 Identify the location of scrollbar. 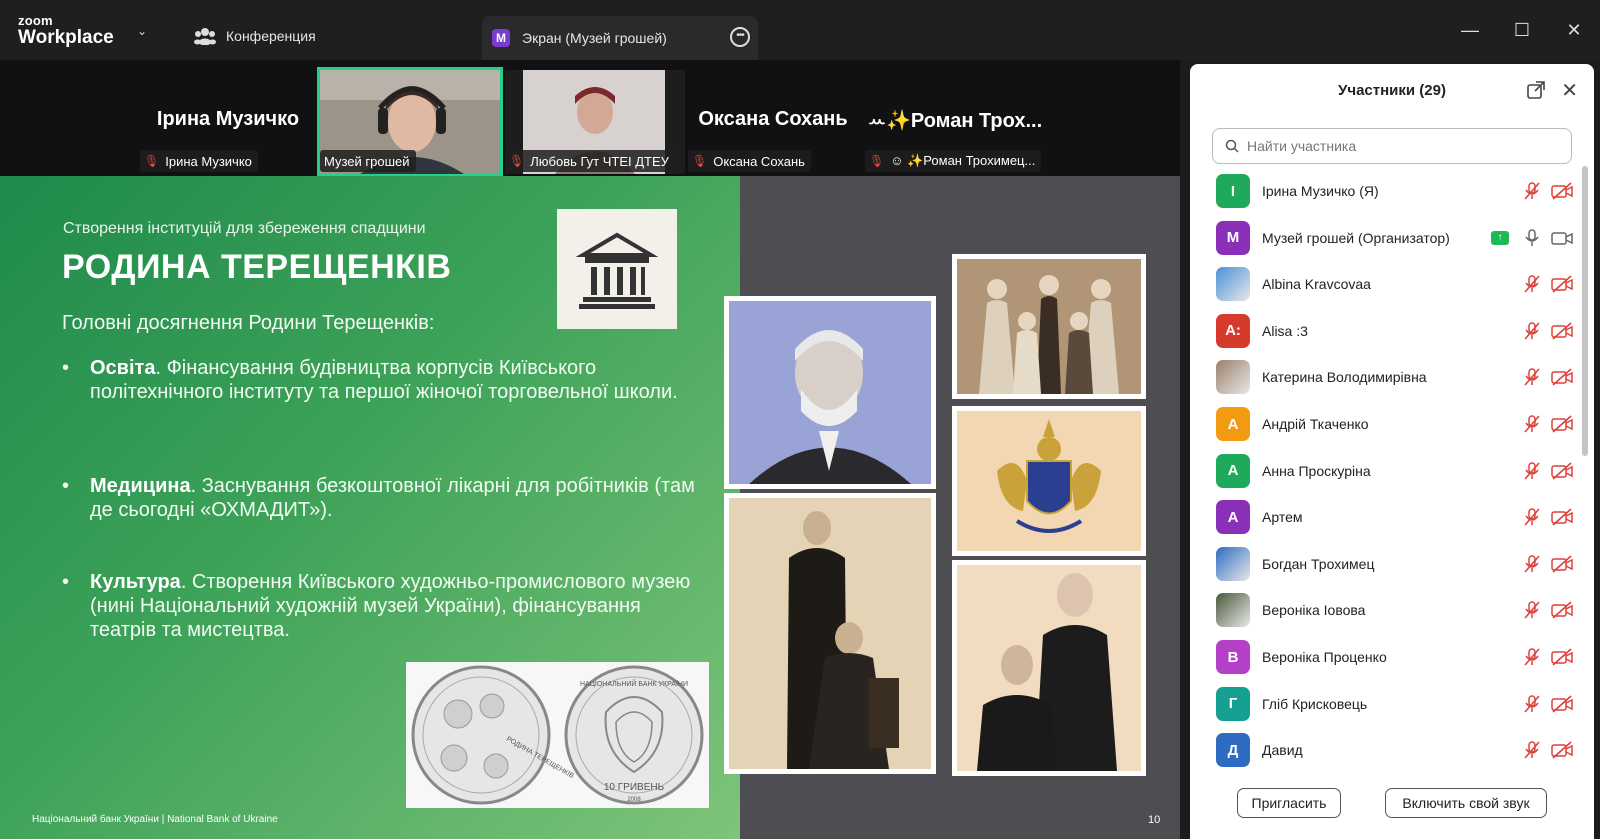
(1585, 311).